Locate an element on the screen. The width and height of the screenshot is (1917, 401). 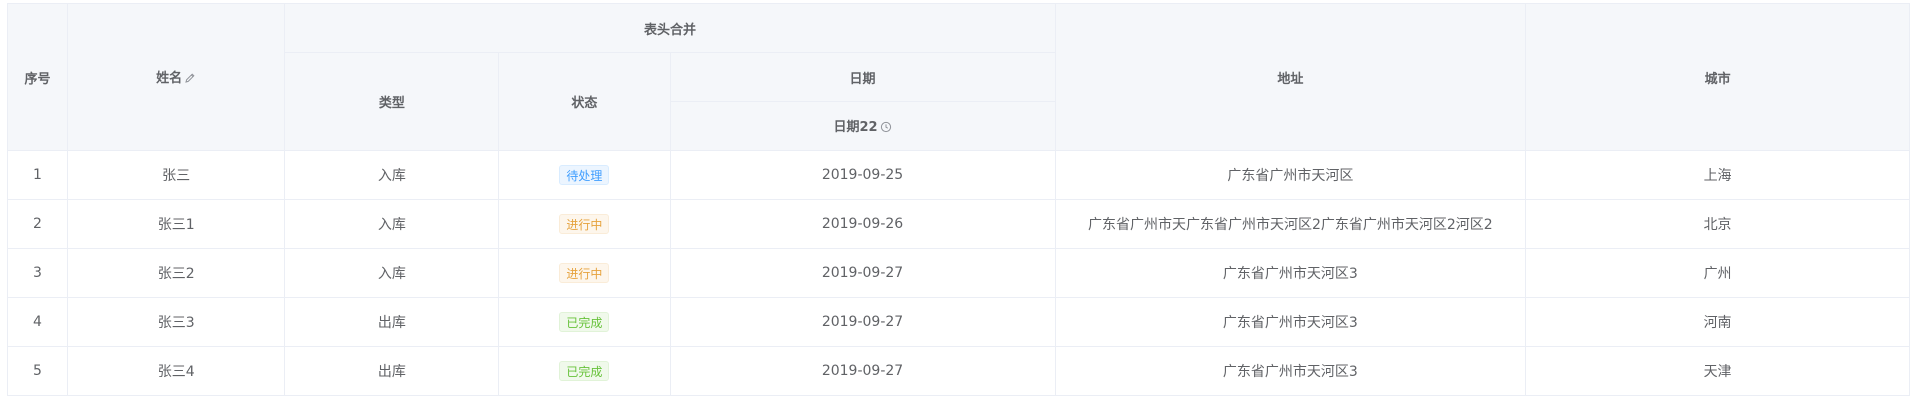
cell-city: 广州 is located at coordinates (1717, 273).